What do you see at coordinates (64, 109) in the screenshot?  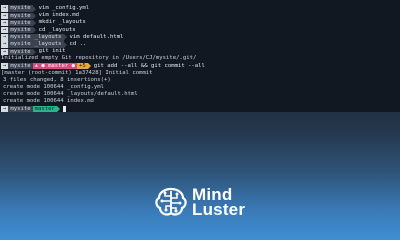 I see `terminal-cursor` at bounding box center [64, 109].